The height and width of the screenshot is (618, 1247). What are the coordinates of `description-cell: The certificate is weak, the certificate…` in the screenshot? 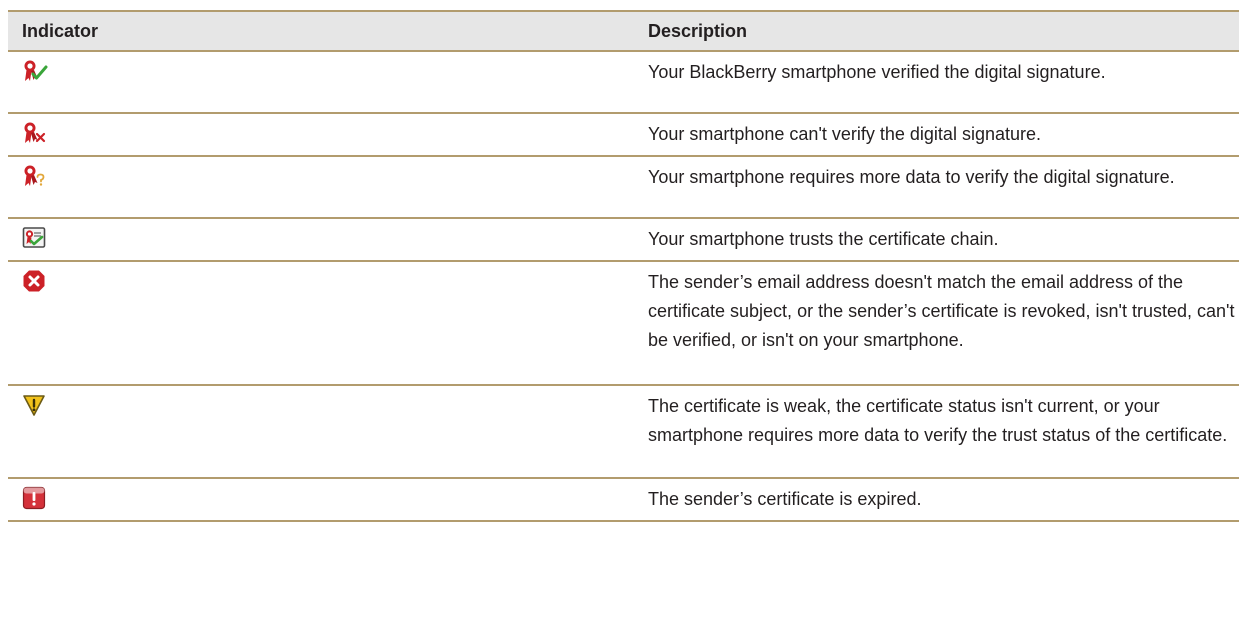 It's located at (938, 420).